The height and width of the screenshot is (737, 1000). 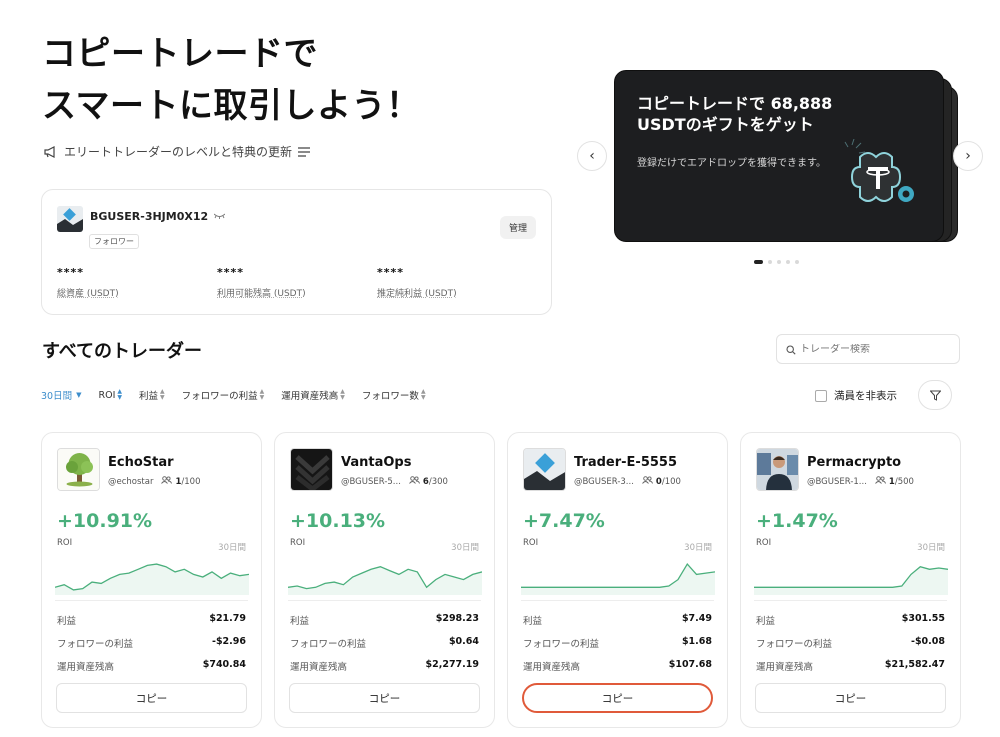 What do you see at coordinates (552, 667) in the screenshot?
I see `row-label: 運用資産残高` at bounding box center [552, 667].